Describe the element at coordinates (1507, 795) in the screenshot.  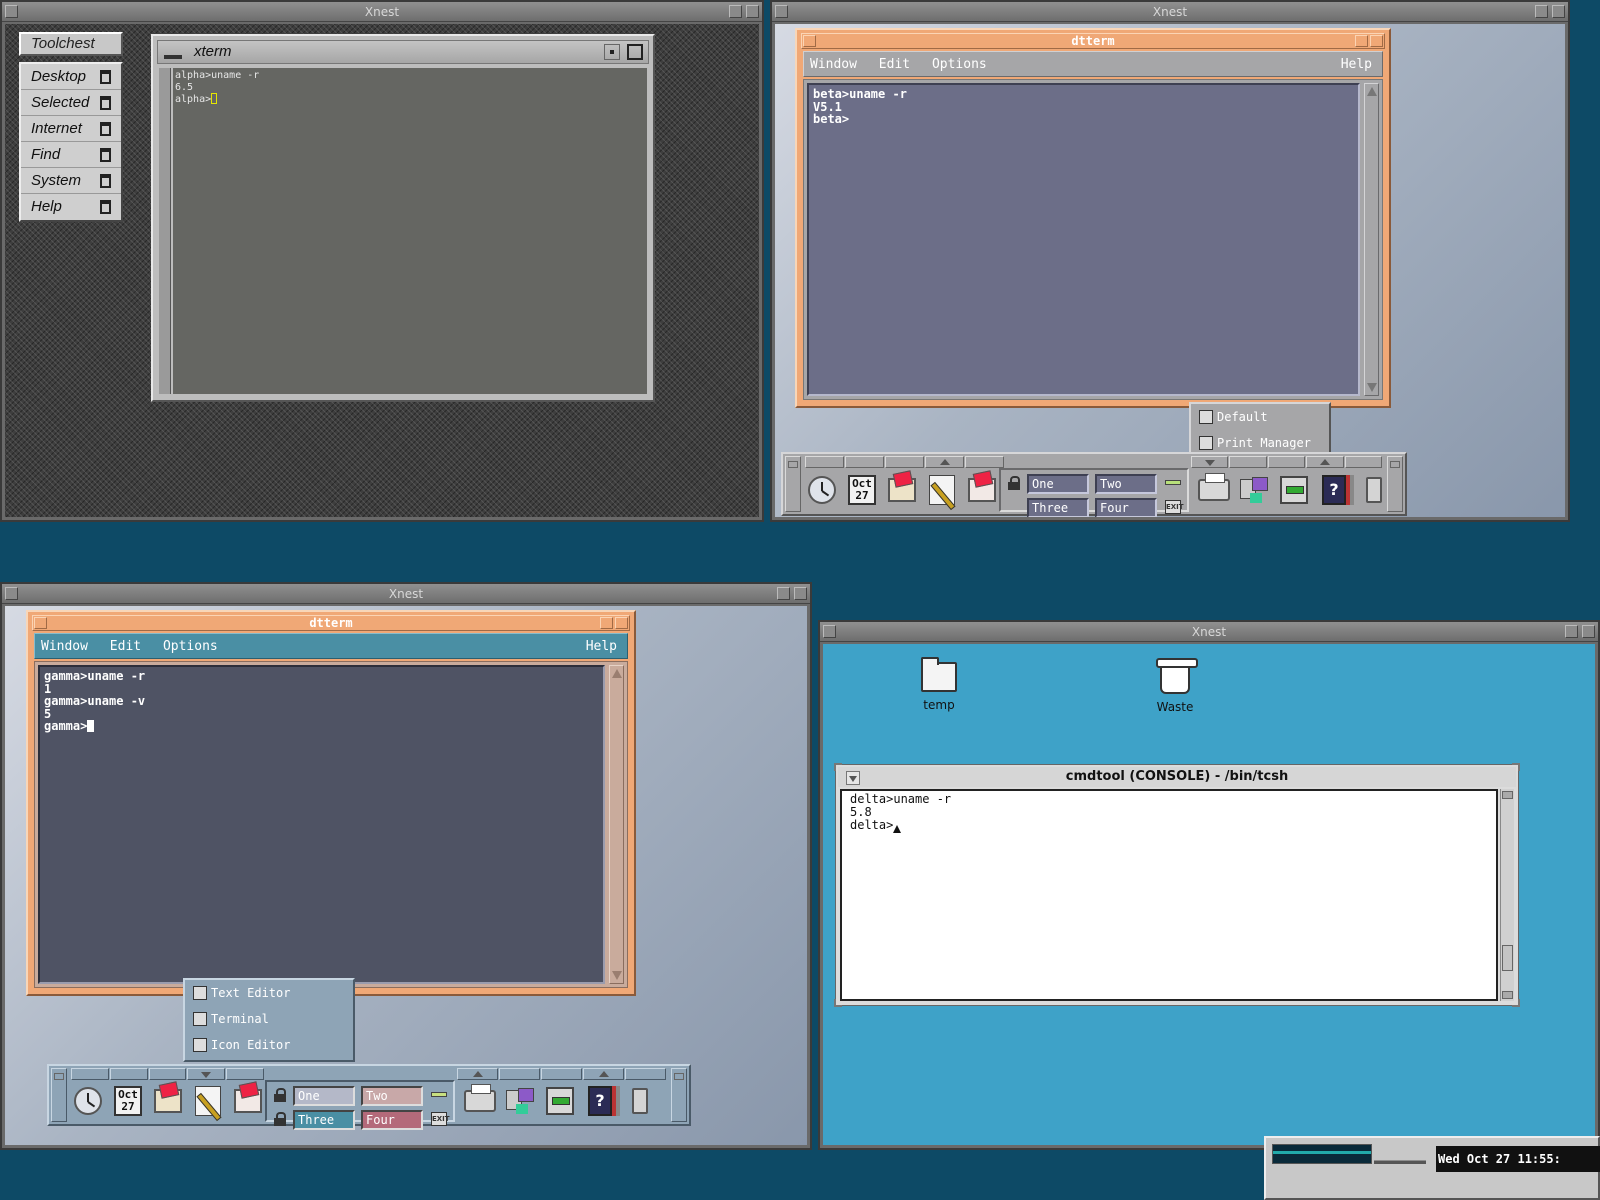
I see `scroll-anchor-top` at that location.